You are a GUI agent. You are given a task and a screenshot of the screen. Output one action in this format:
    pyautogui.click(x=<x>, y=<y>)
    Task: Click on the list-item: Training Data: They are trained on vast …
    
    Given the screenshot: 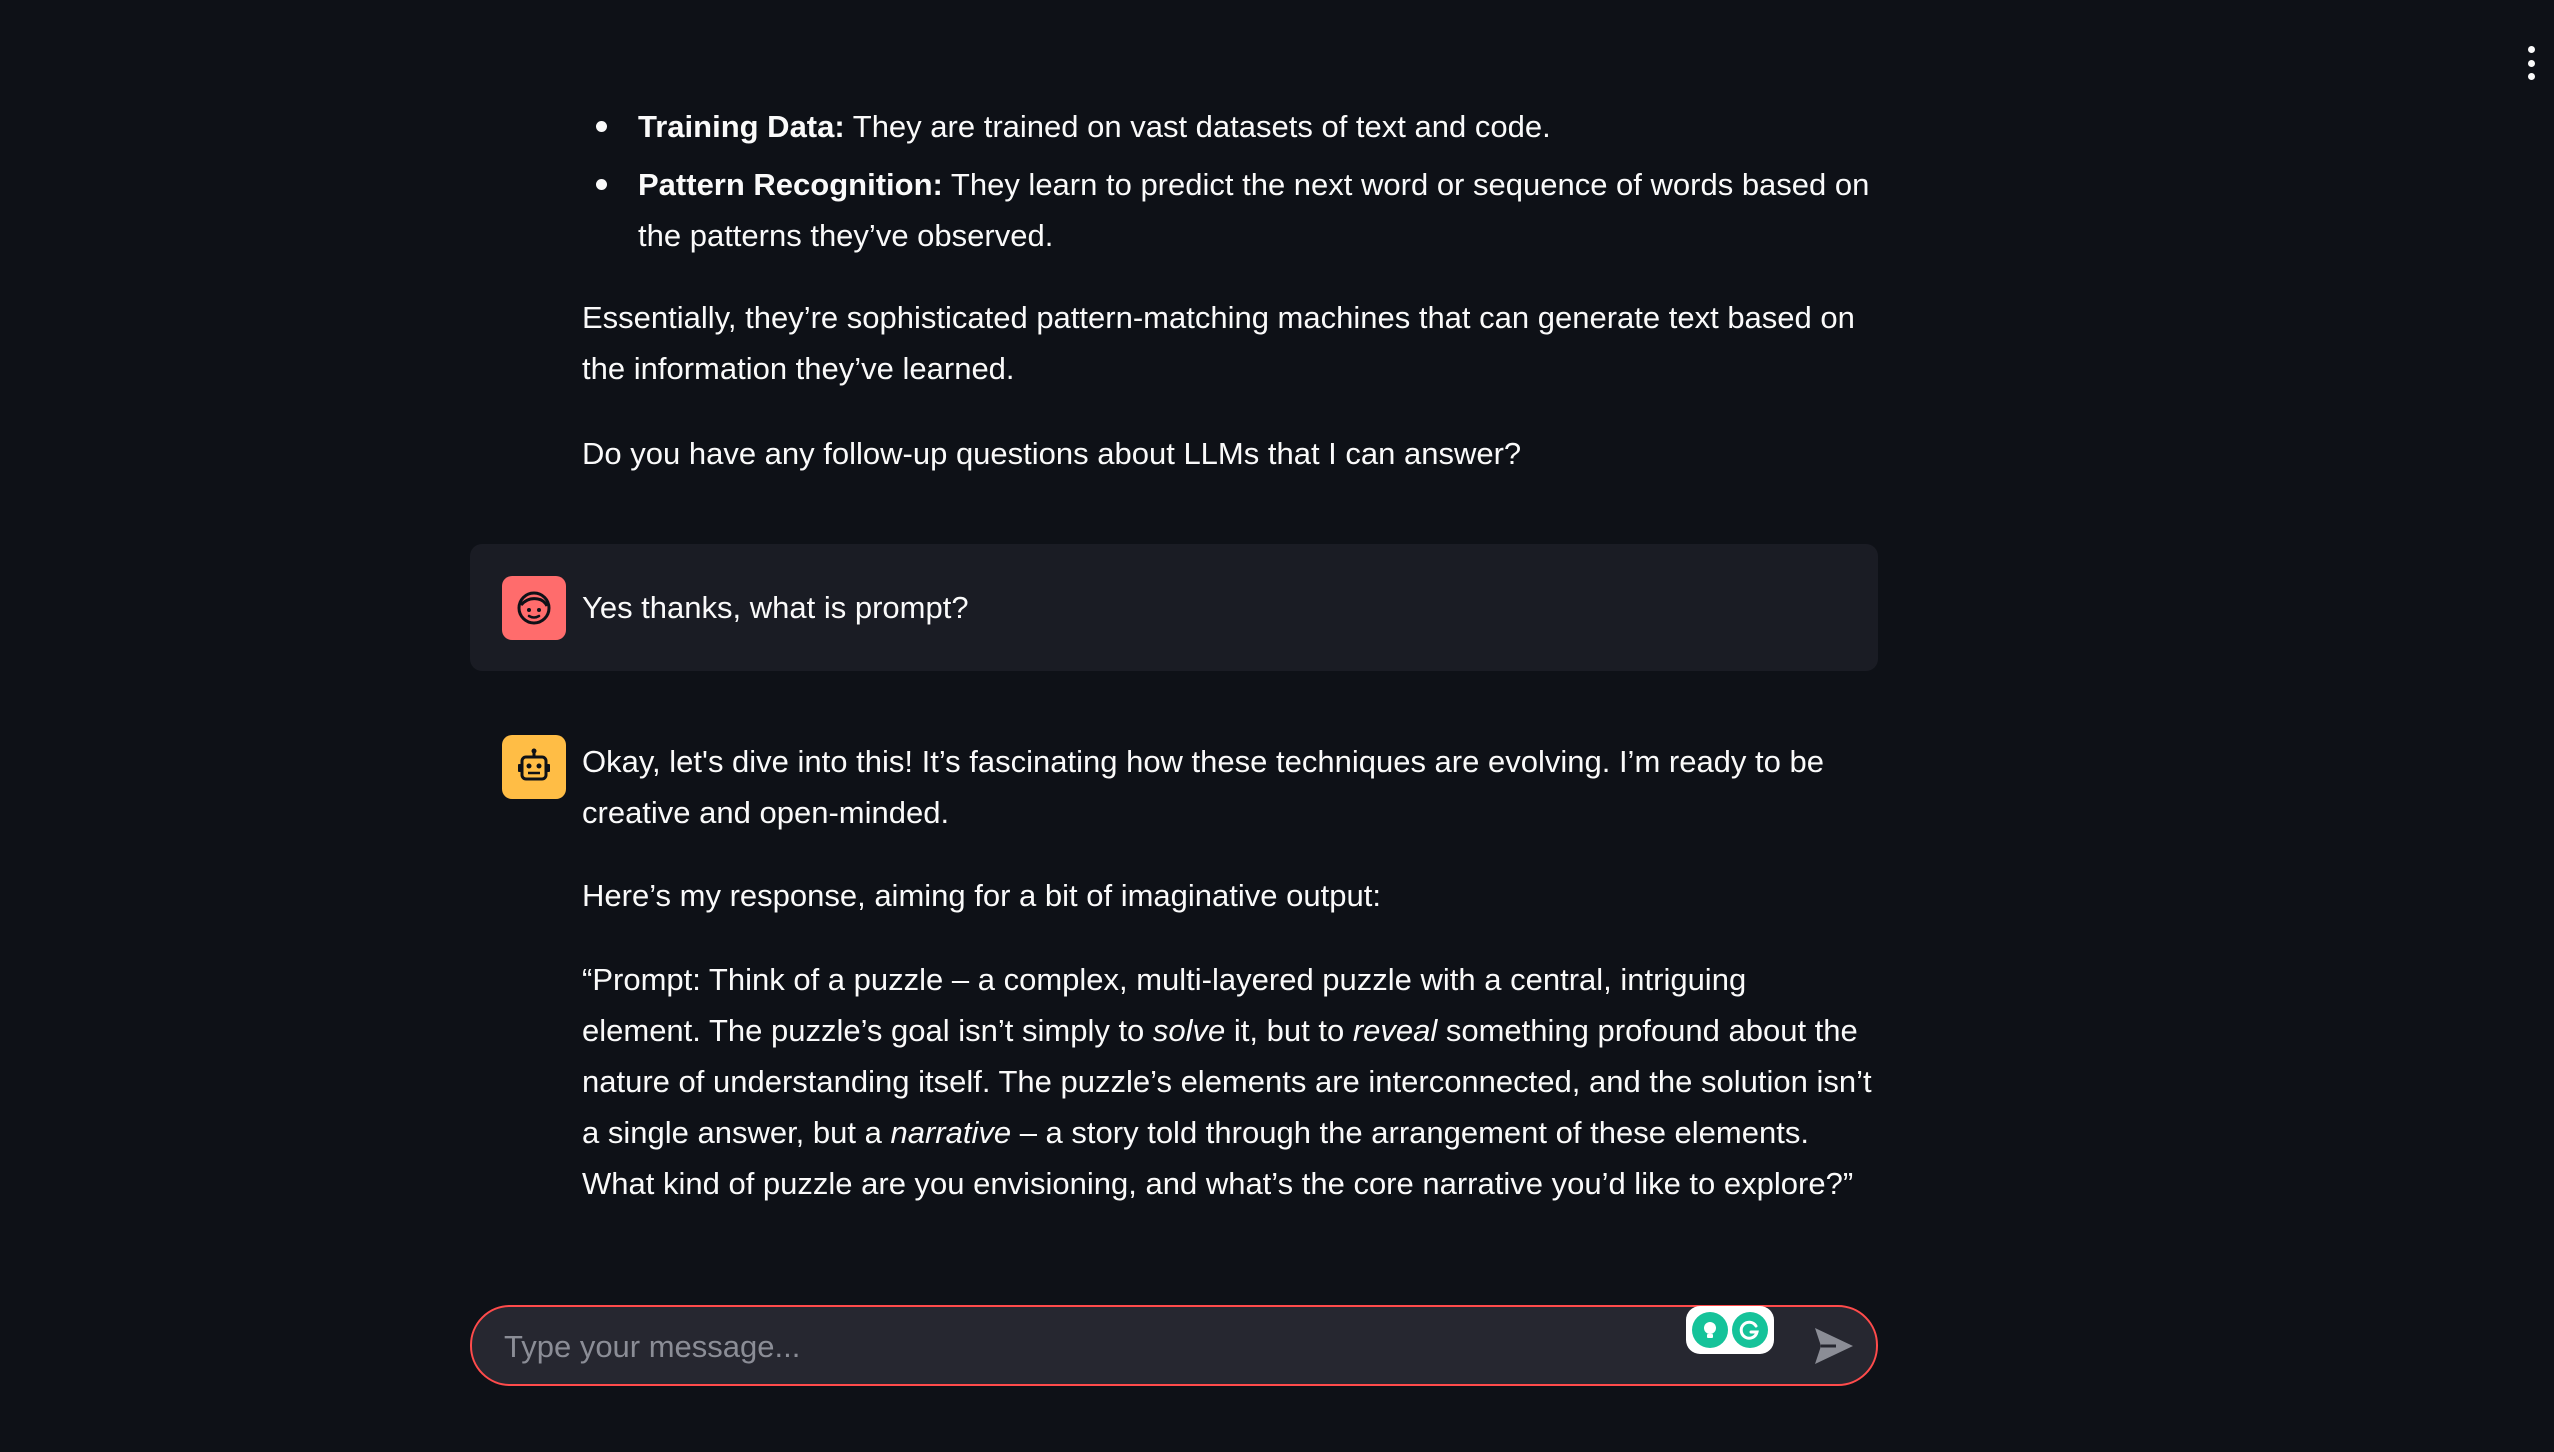 What is the action you would take?
    pyautogui.click(x=1257, y=126)
    